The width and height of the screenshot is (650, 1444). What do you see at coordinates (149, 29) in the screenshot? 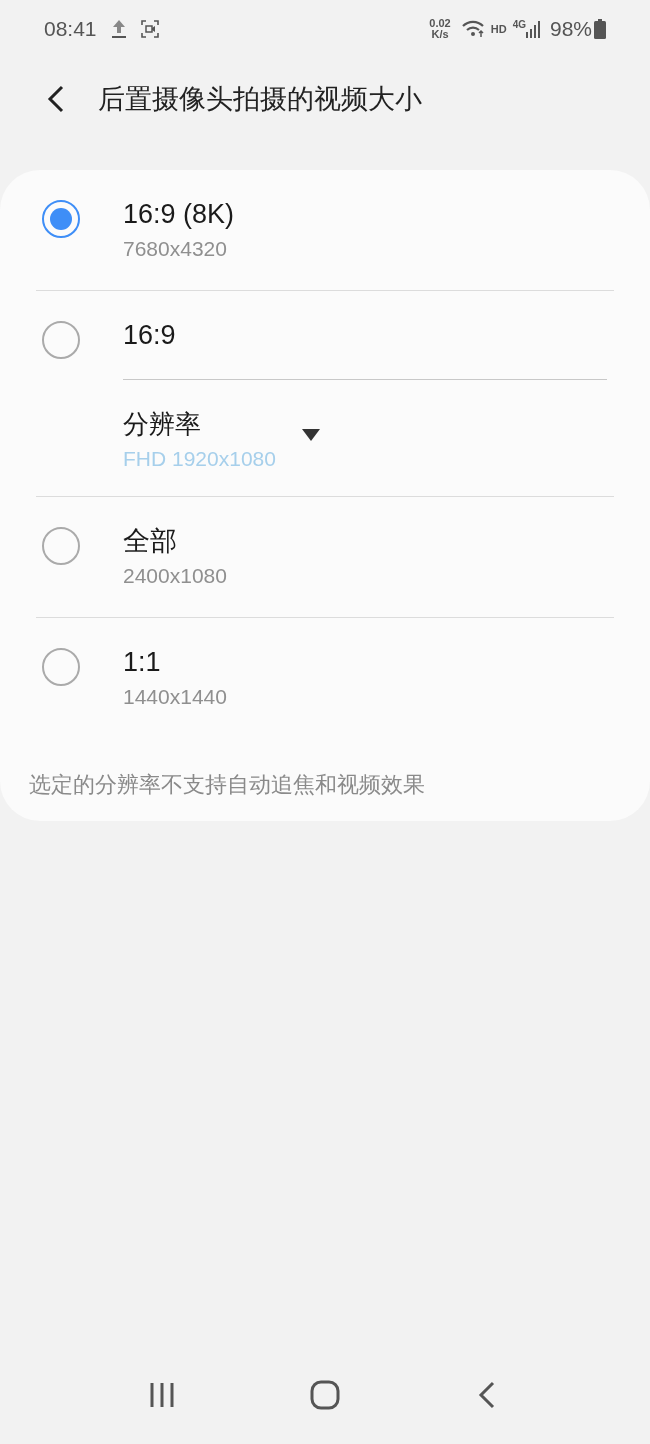
I see `screen-record-icon` at bounding box center [149, 29].